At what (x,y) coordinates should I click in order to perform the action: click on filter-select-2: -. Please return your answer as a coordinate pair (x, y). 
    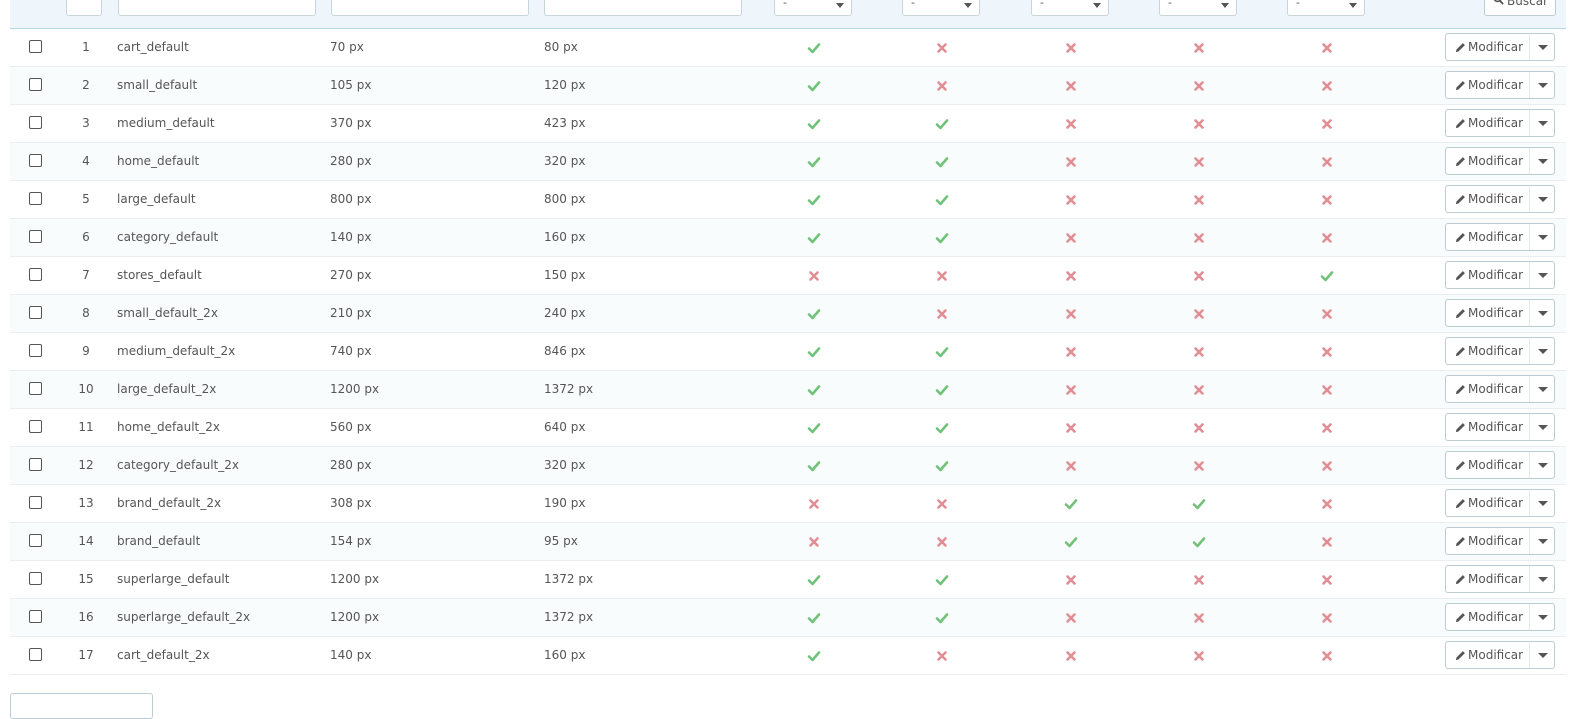
    Looking at the image, I should click on (941, 8).